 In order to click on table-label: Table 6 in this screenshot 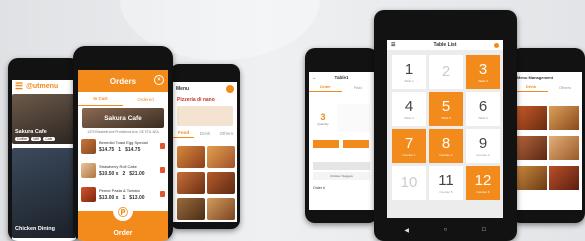, I will do `click(483, 118)`.